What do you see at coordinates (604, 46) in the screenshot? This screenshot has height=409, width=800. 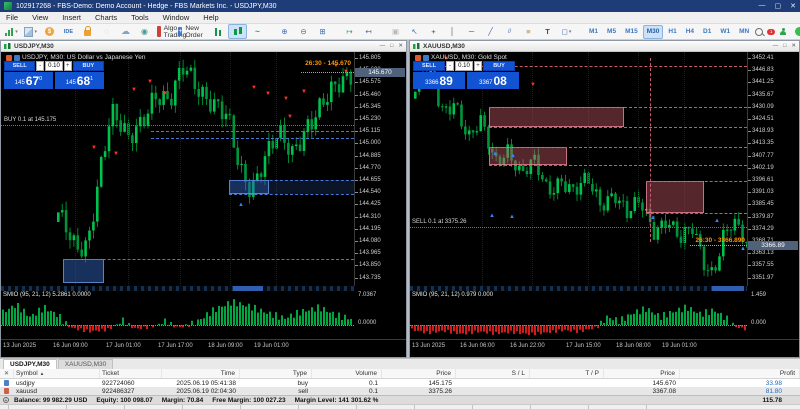 I see `chart-window-titlebar: XAUUSD,M30 — □ ✕` at bounding box center [604, 46].